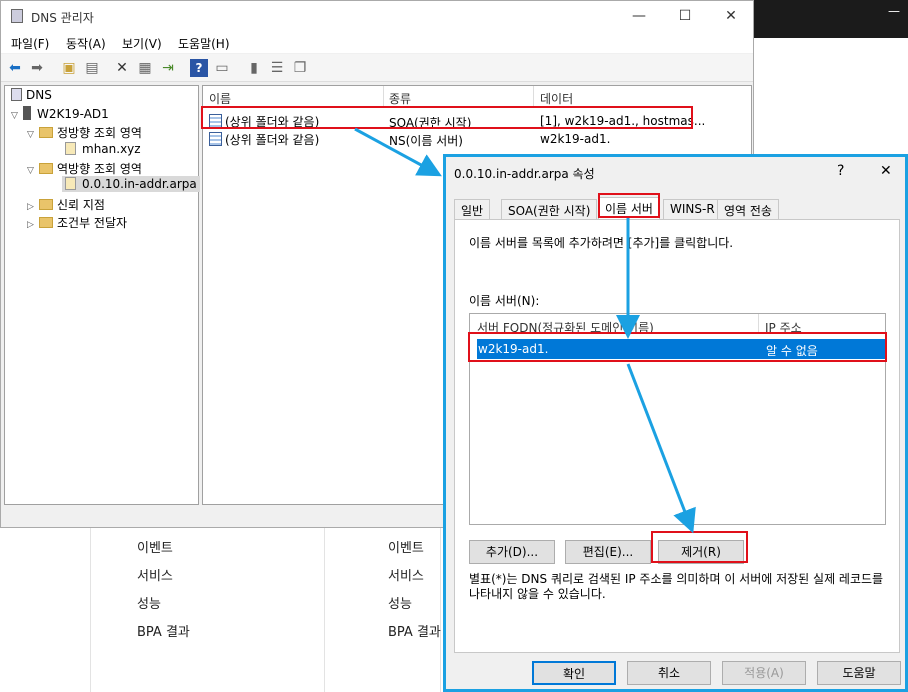 This screenshot has width=908, height=692. Describe the element at coordinates (406, 574) in the screenshot. I see `panel-right-services: 서비스` at that location.